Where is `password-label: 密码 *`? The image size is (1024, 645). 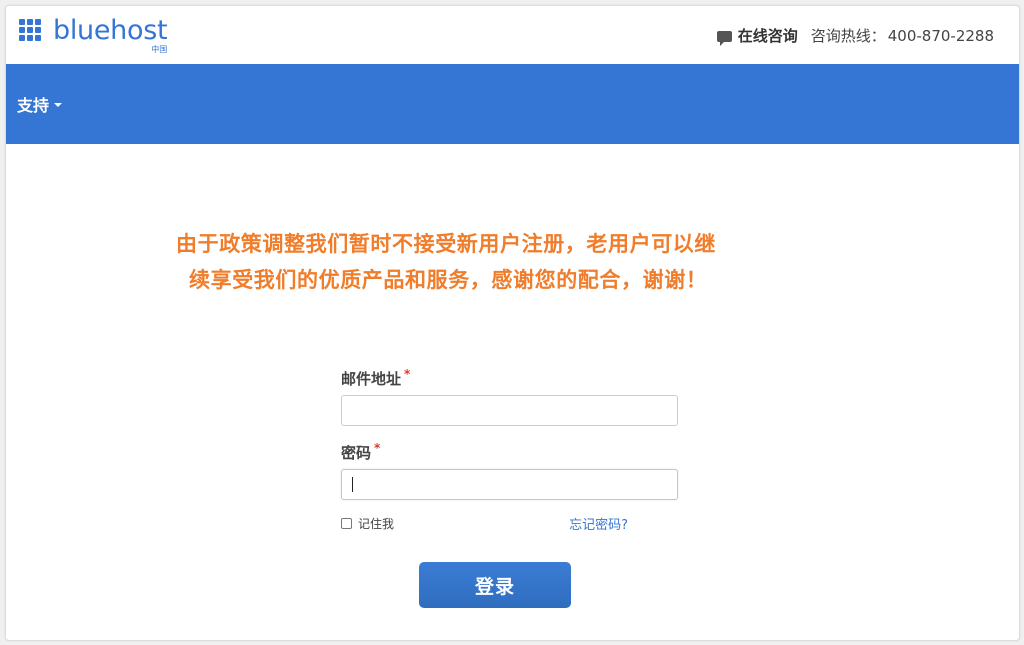 password-label: 密码 * is located at coordinates (509, 453).